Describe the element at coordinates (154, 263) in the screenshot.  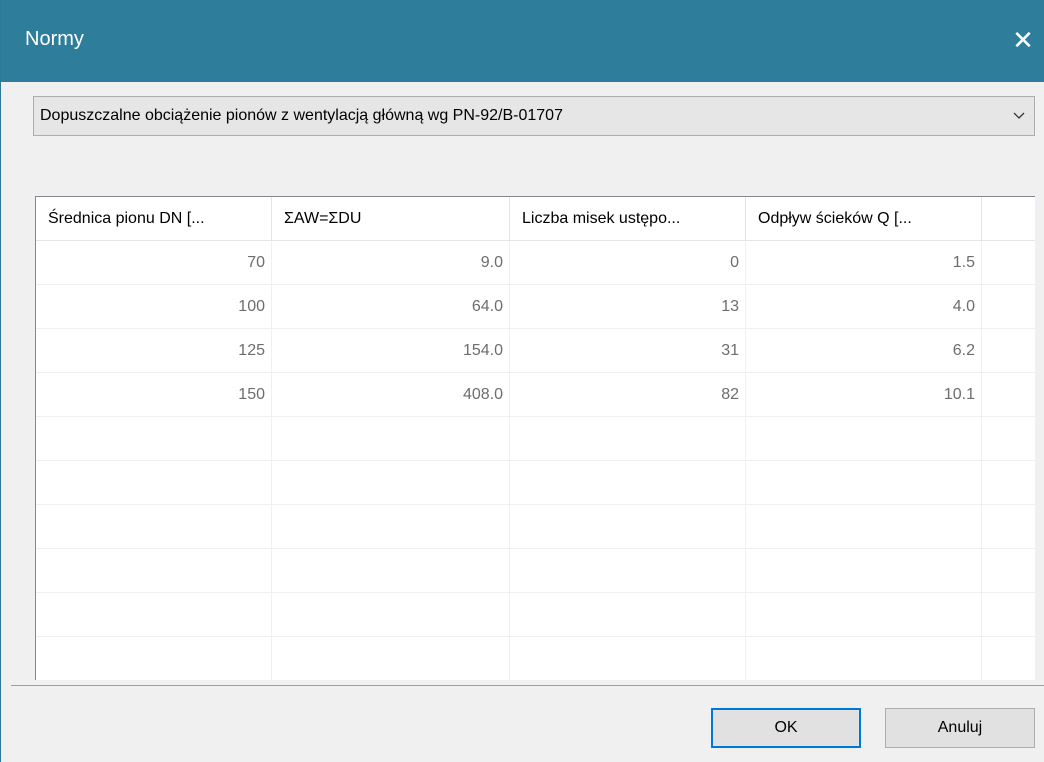
I see `table-cell: 70` at that location.